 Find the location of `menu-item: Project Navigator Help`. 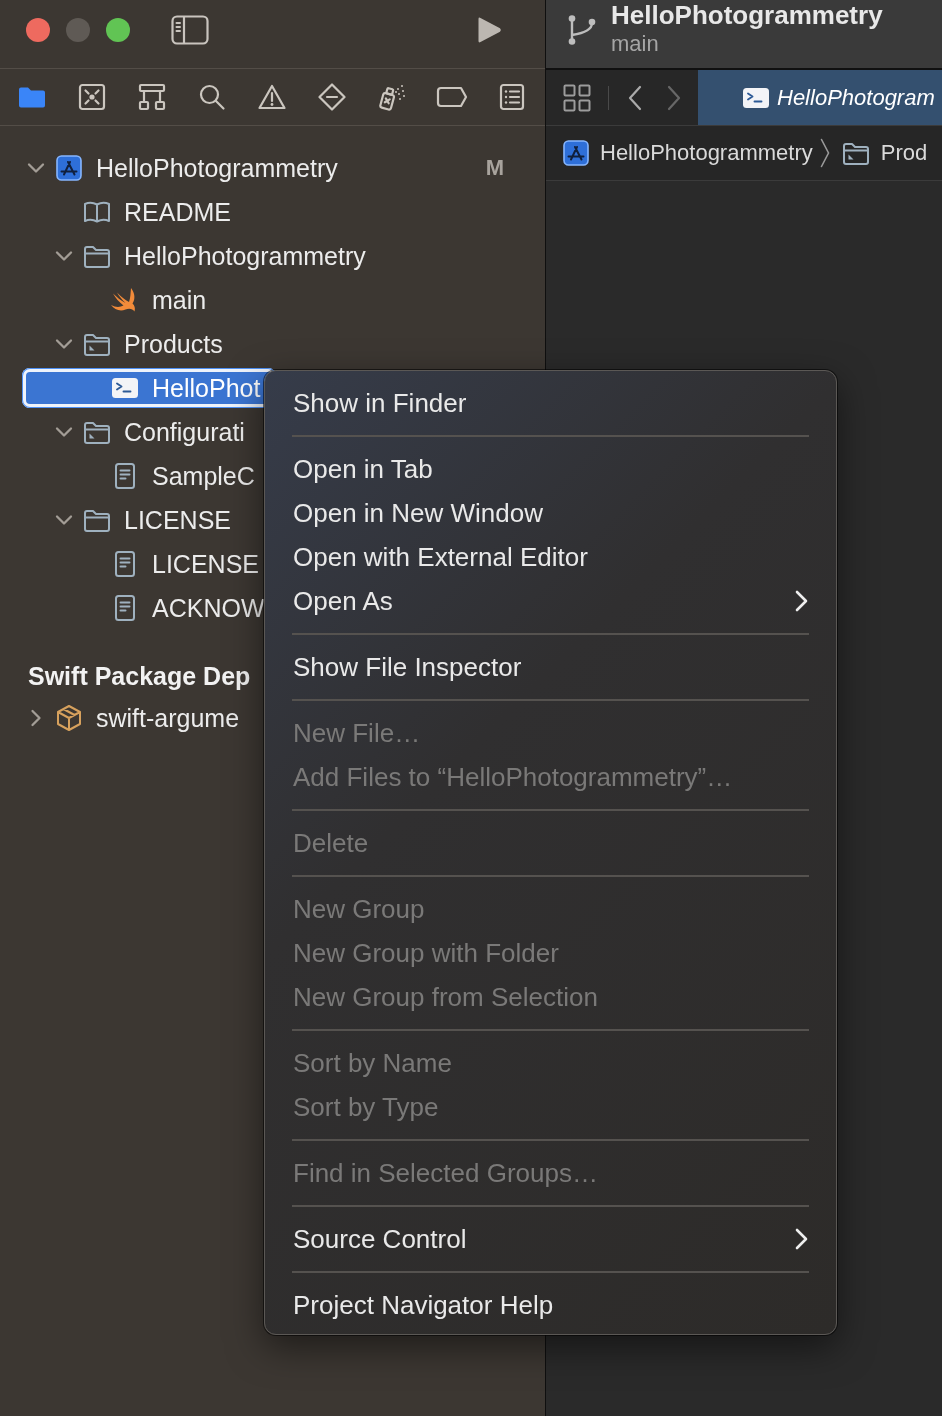

menu-item: Project Navigator Help is located at coordinates (550, 1305).